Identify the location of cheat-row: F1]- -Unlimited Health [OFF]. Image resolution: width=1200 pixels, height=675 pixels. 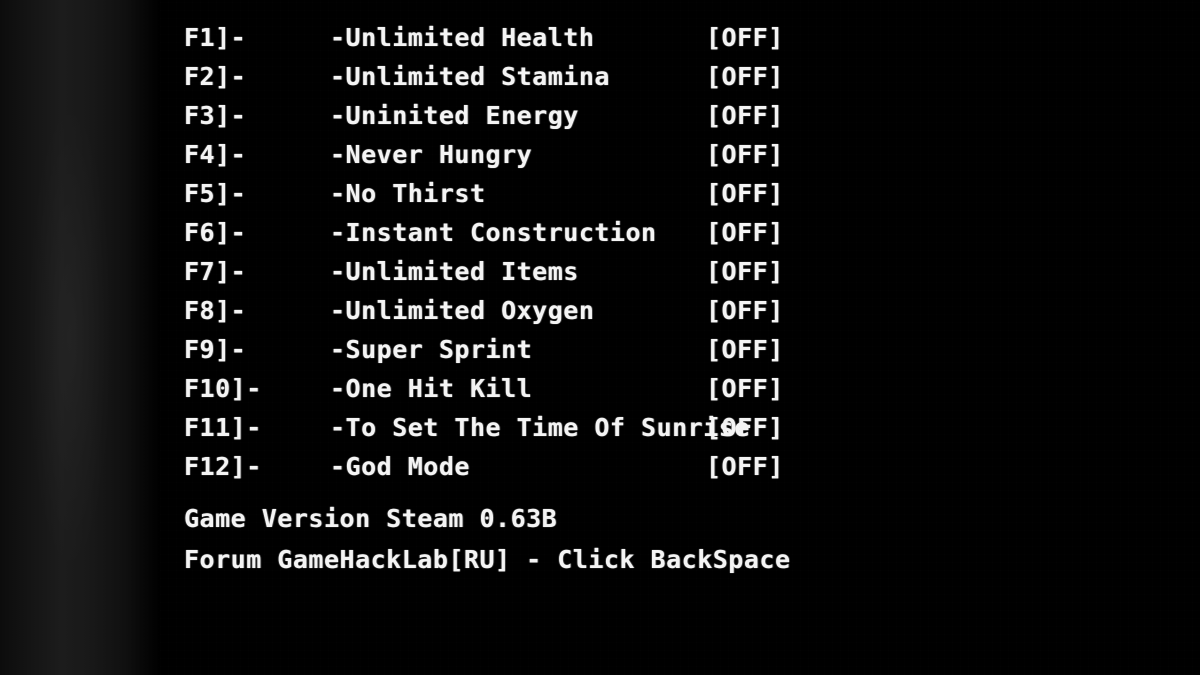
(504, 37).